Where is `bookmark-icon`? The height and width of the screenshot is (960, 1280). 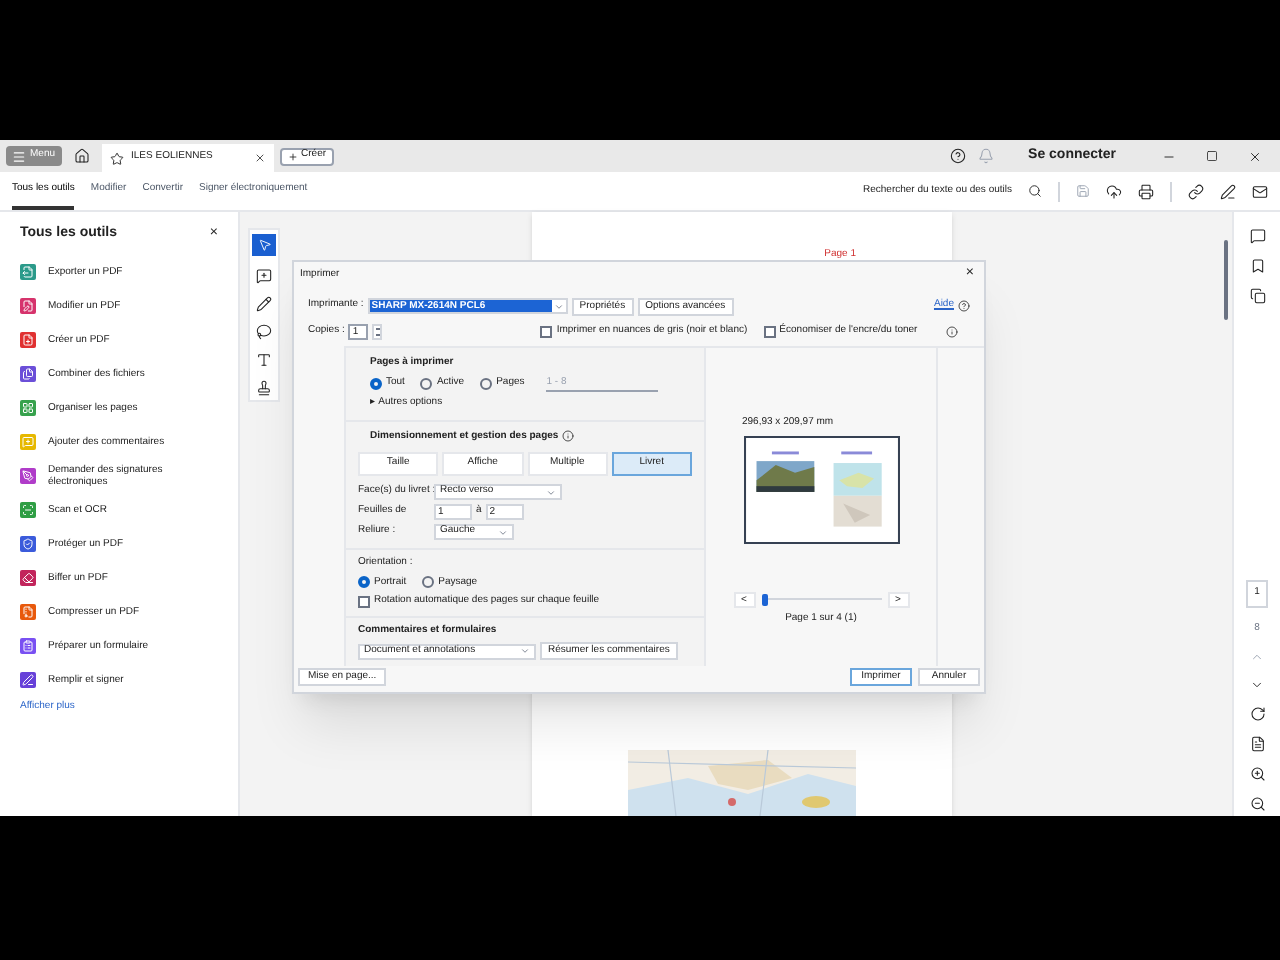
bookmark-icon is located at coordinates (1257, 266).